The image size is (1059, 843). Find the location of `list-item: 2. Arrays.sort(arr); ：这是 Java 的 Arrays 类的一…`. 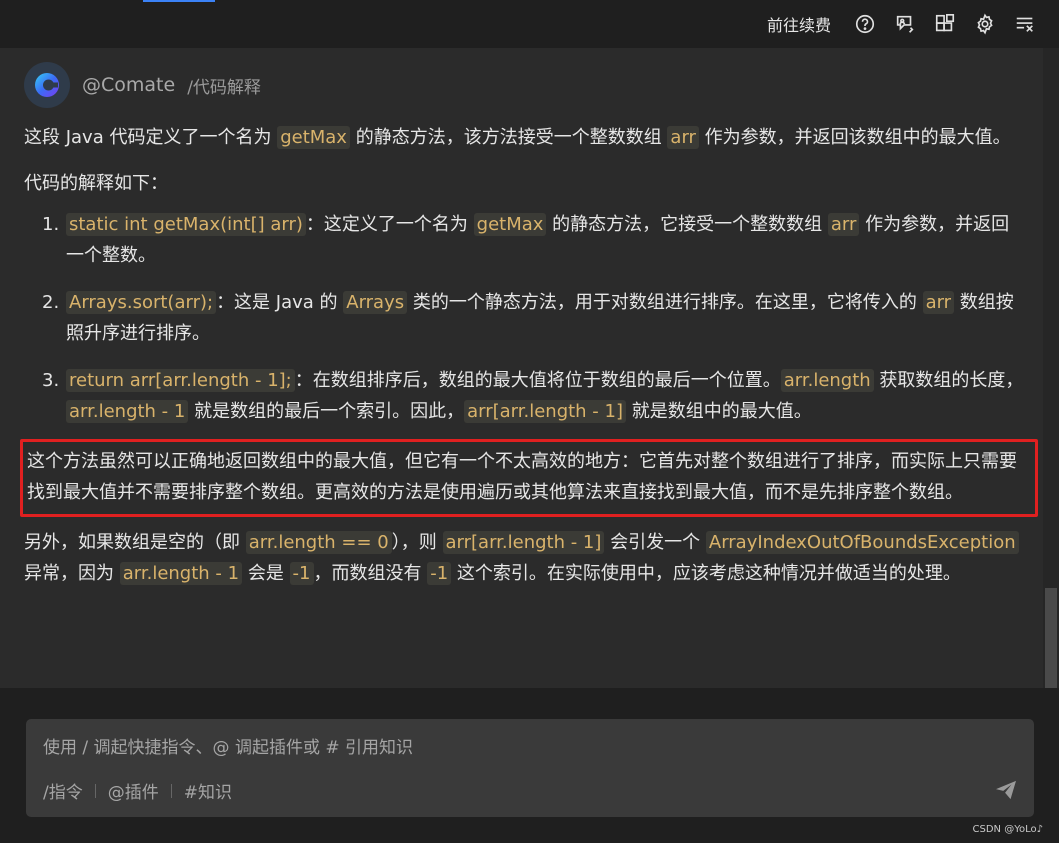

list-item: 2. Arrays.sort(arr); ：这是 Java 的 Arrays 类的一… is located at coordinates (528, 317).